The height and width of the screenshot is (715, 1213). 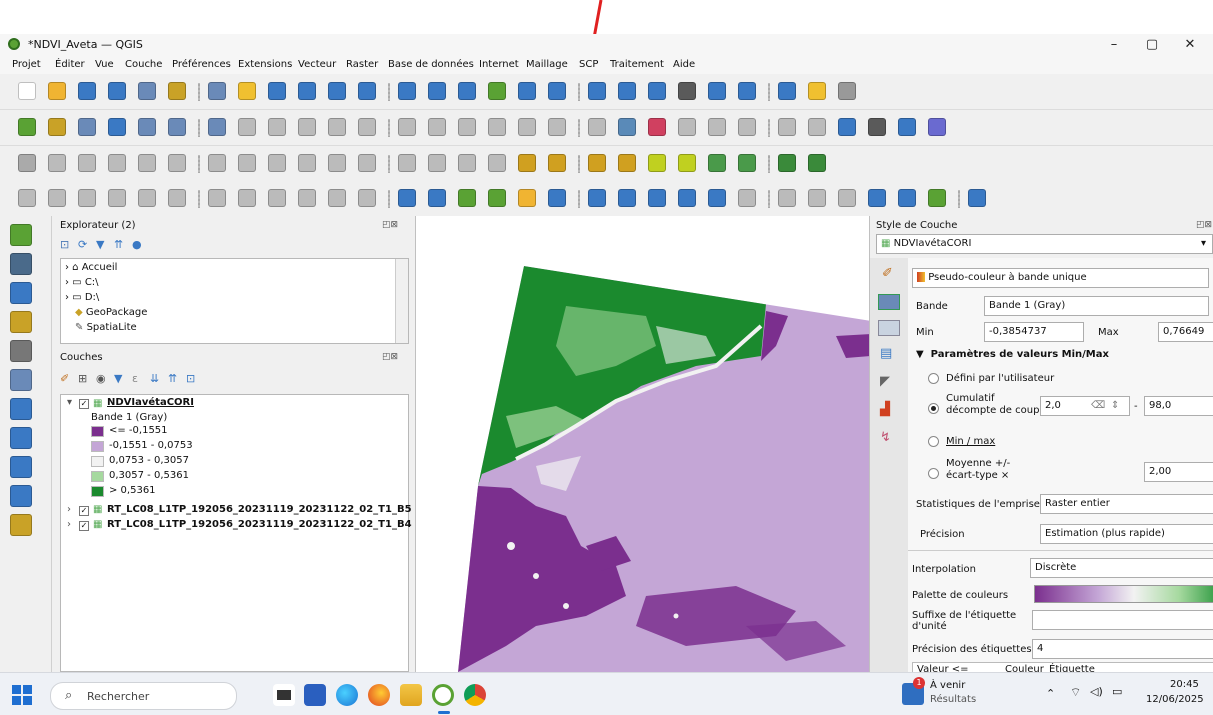 What do you see at coordinates (69, 524) in the screenshot?
I see `expand-chevron-icon: ›` at bounding box center [69, 524].